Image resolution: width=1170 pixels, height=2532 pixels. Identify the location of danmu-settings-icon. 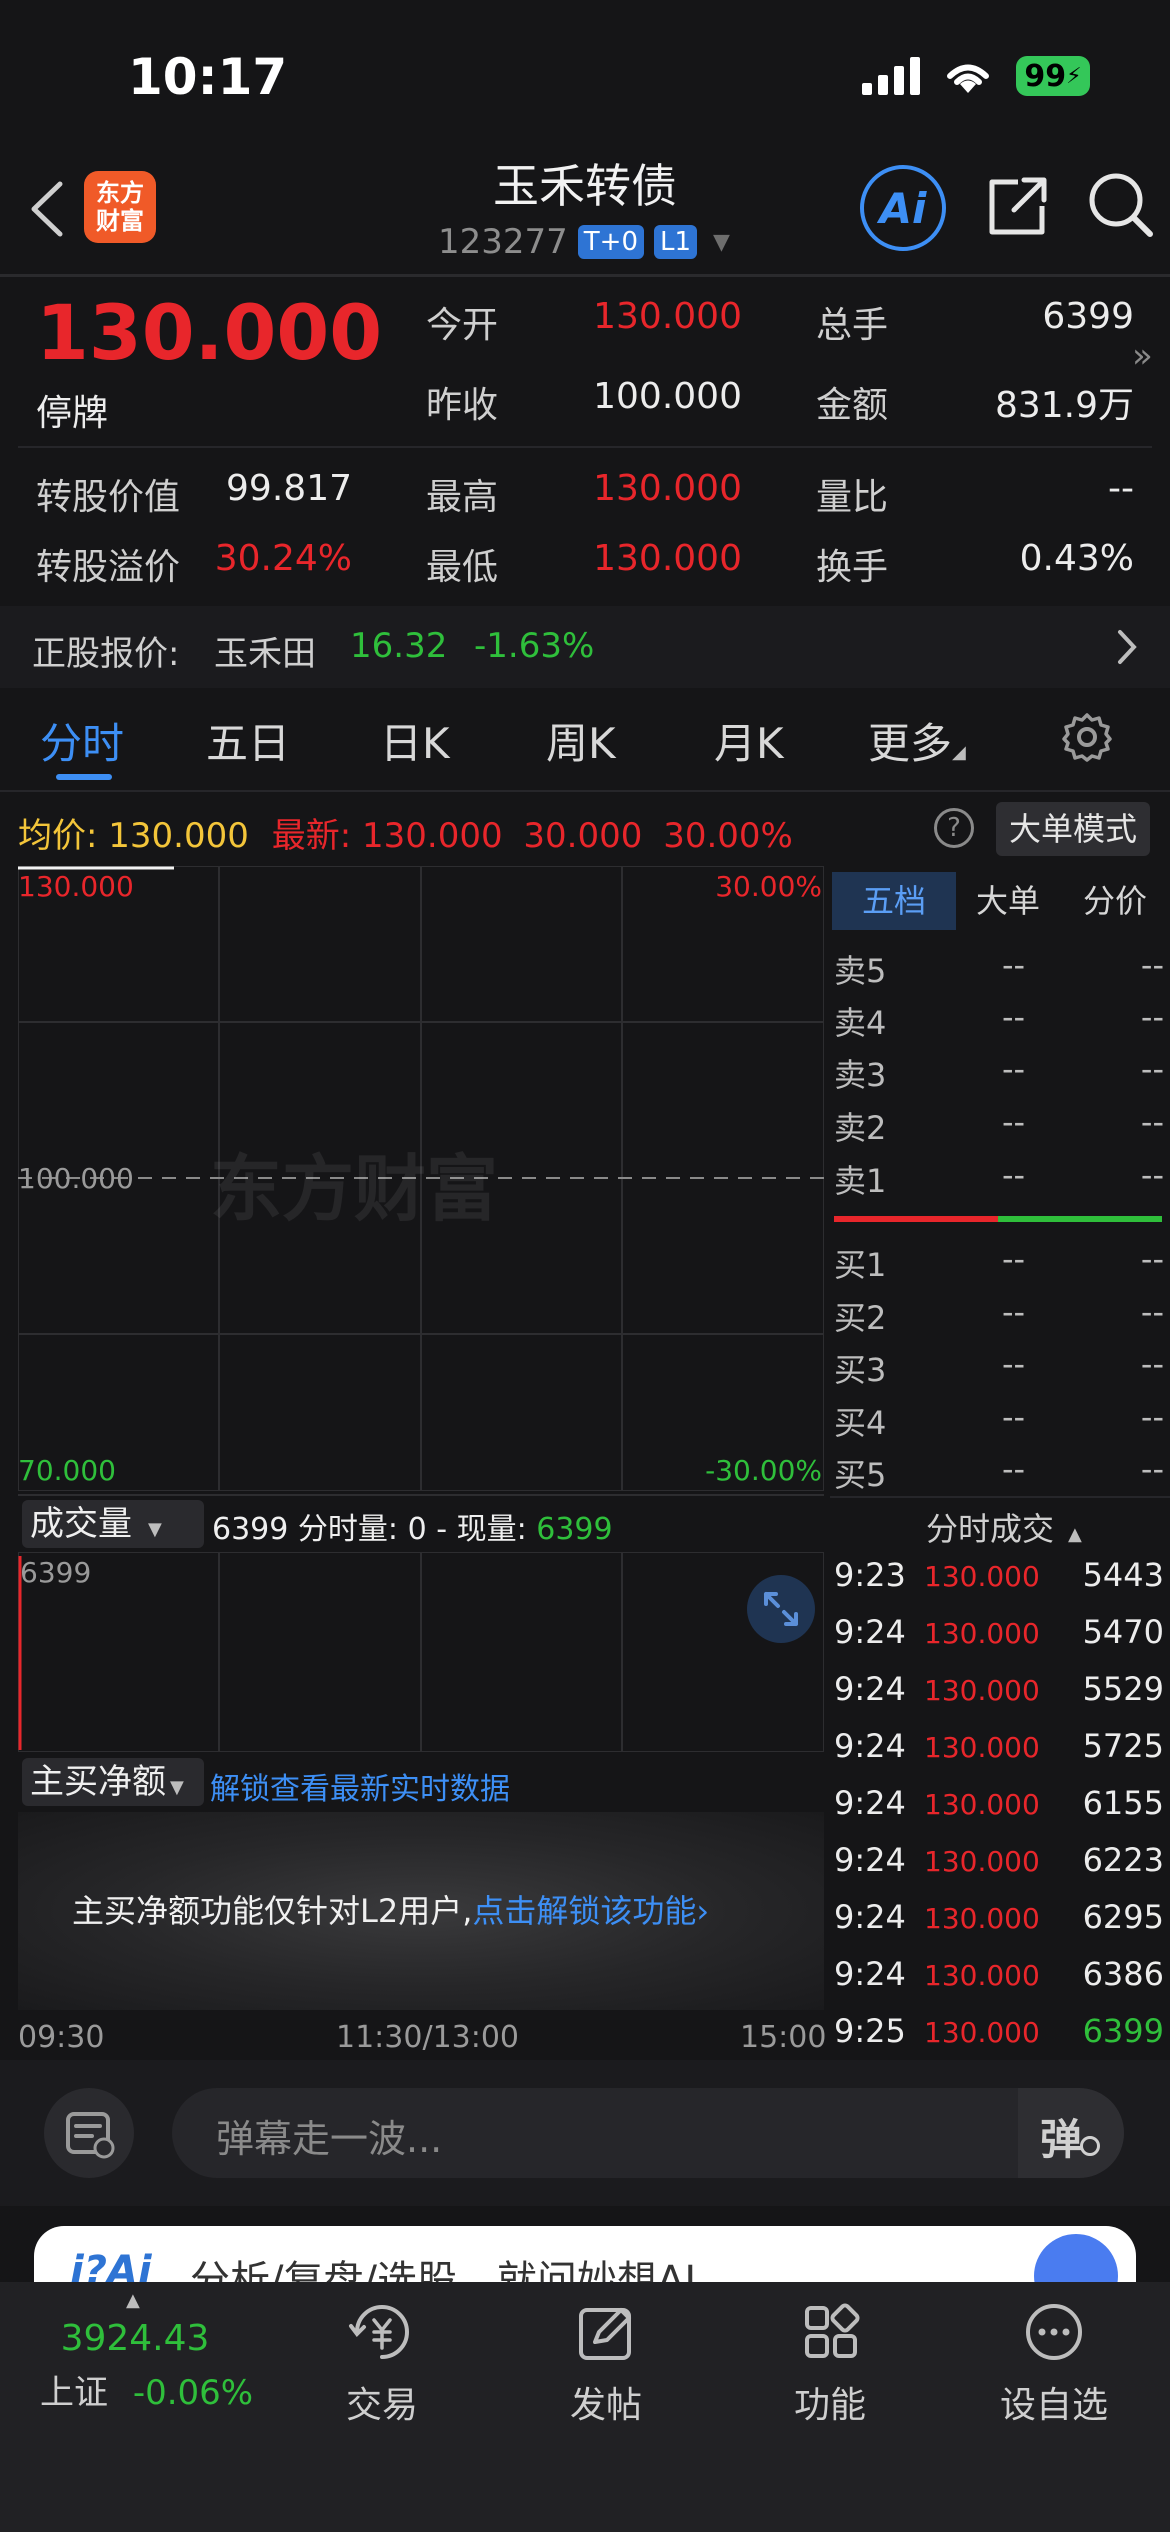
(90, 2135).